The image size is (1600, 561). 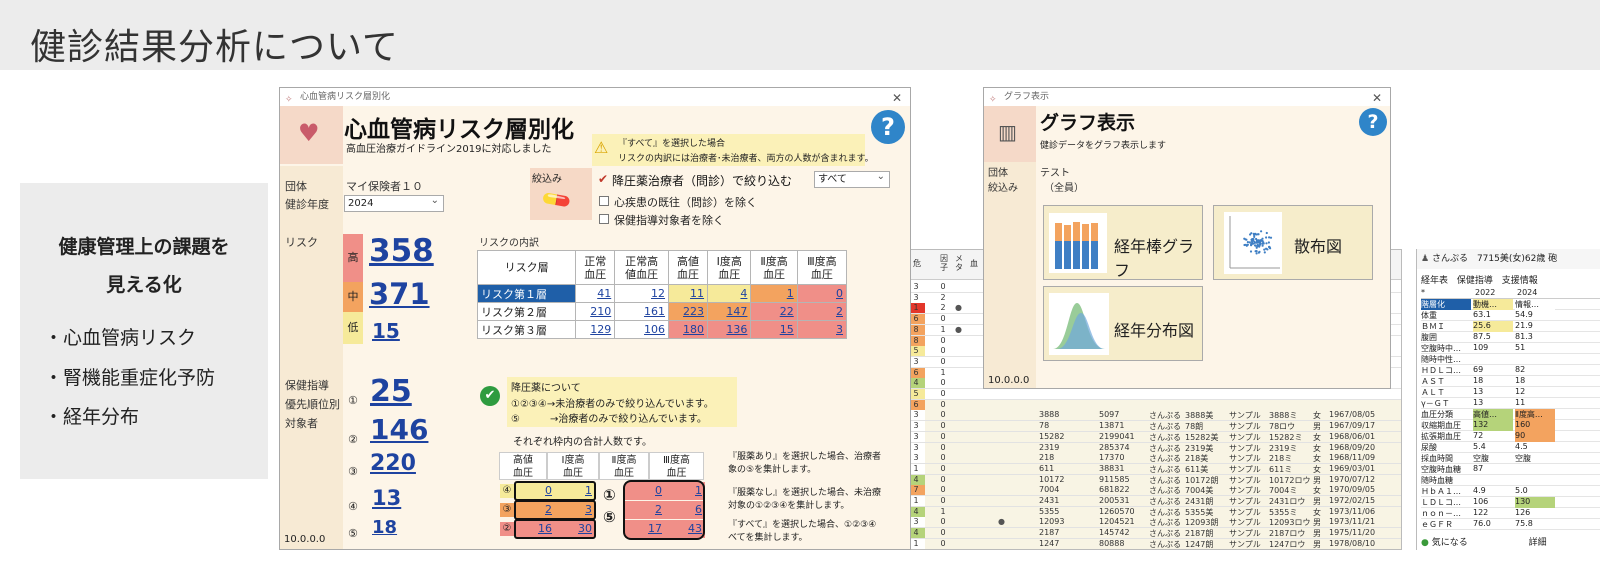 I want to click on sheet-cell: 218, so click(x=1047, y=458).